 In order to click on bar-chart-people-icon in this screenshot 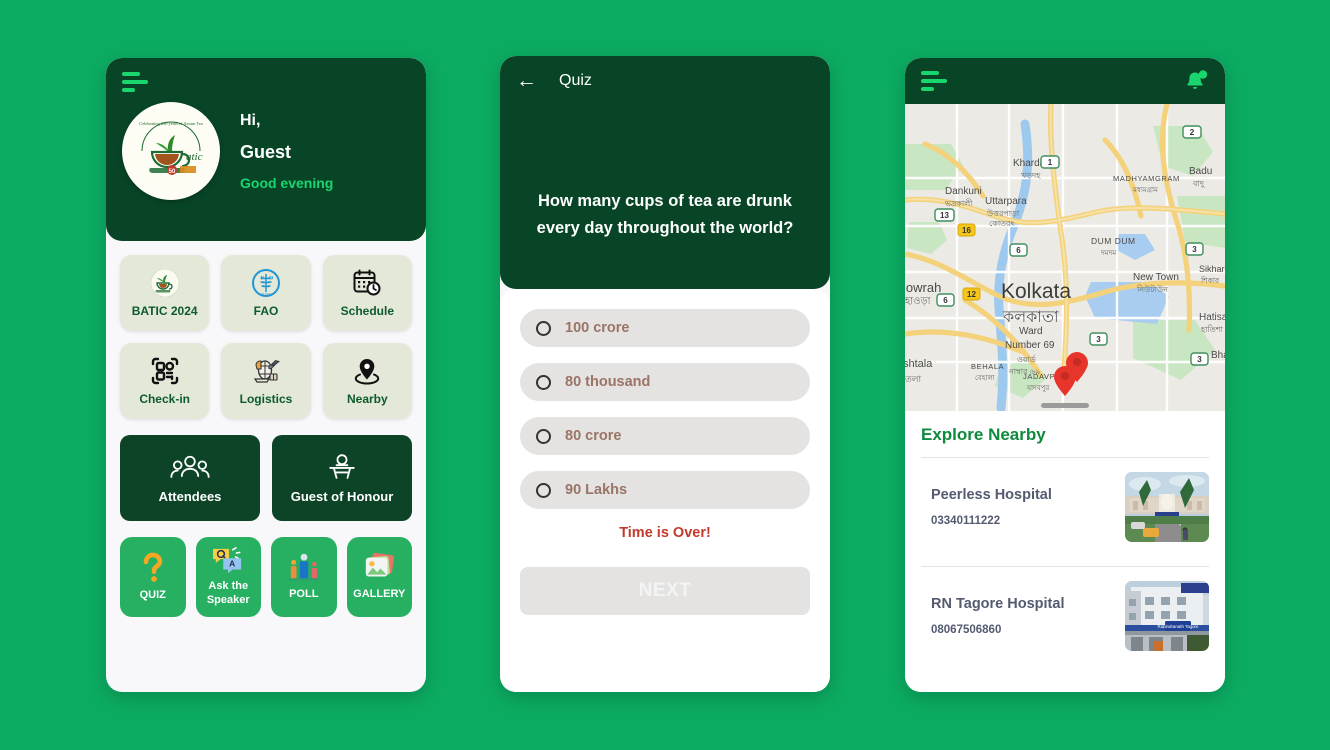, I will do `click(303, 567)`.